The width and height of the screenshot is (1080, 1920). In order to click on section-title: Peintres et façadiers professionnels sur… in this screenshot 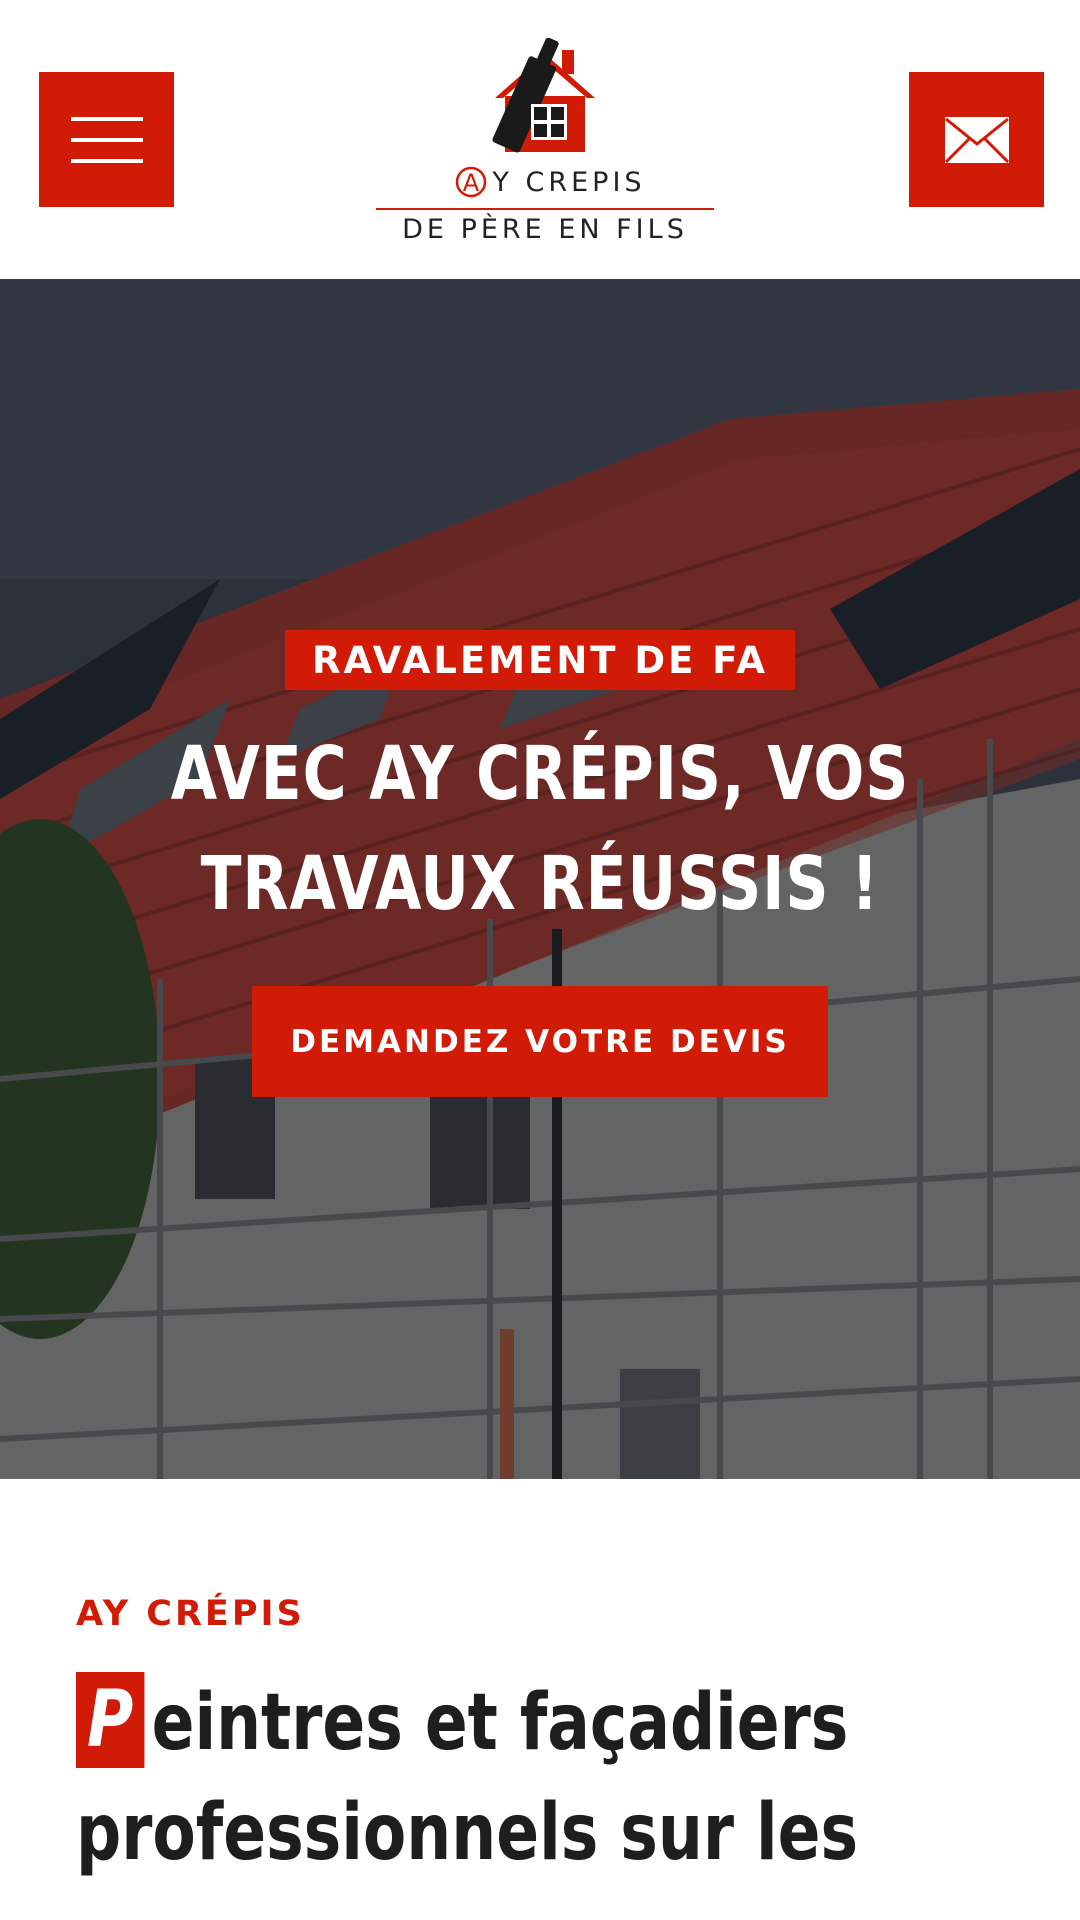, I will do `click(508, 1778)`.